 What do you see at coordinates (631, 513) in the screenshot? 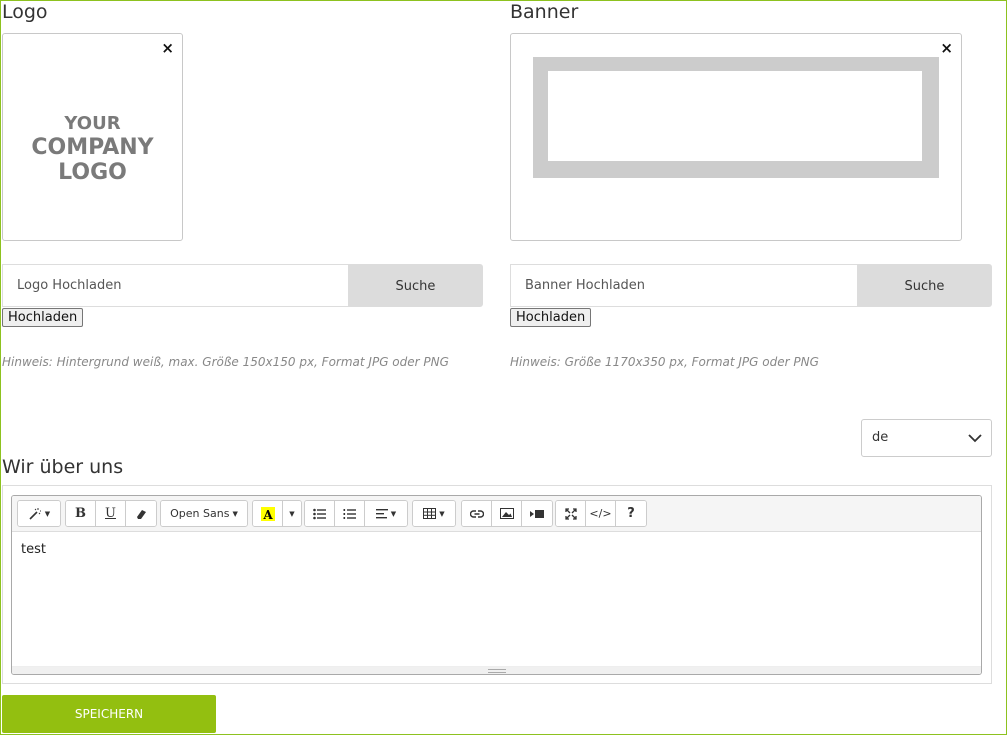
I see `help-button: ?` at bounding box center [631, 513].